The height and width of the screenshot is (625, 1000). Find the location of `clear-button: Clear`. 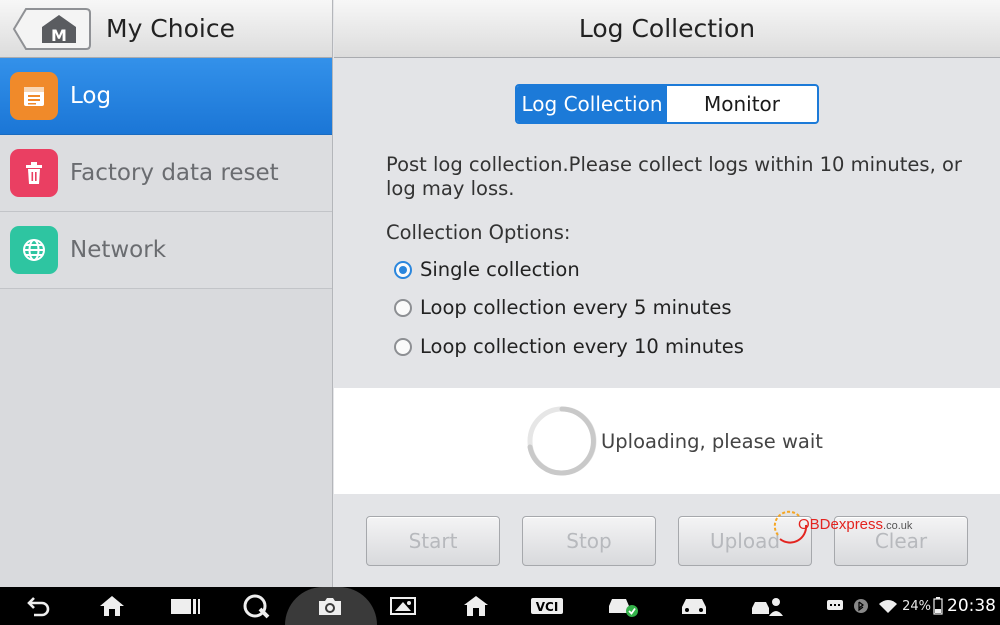

clear-button: Clear is located at coordinates (901, 541).